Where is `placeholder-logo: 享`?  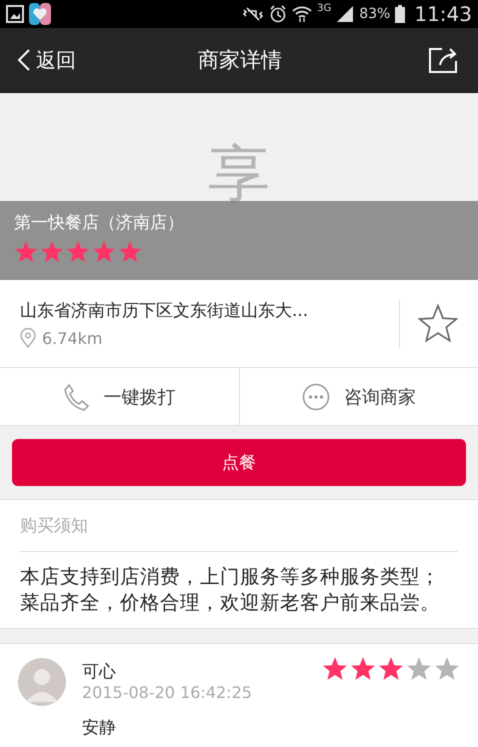
placeholder-logo: 享 is located at coordinates (239, 174).